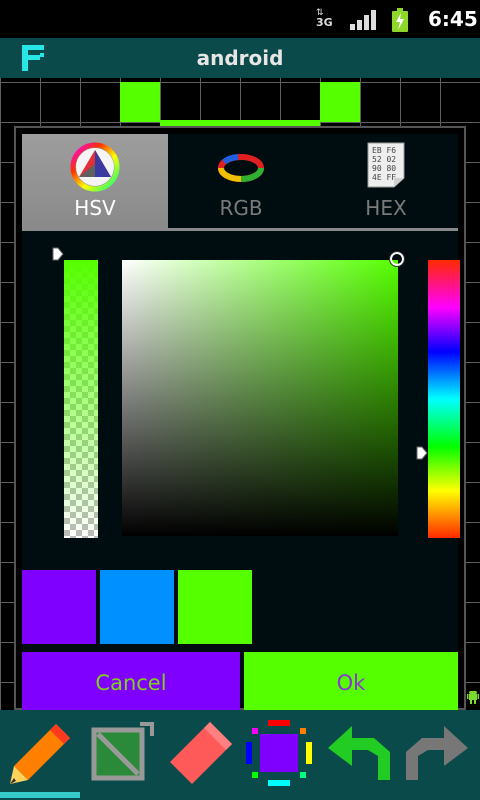 The width and height of the screenshot is (480, 800). Describe the element at coordinates (240, 19) in the screenshot. I see `status-bar: ⇅ 3G 6:45` at that location.